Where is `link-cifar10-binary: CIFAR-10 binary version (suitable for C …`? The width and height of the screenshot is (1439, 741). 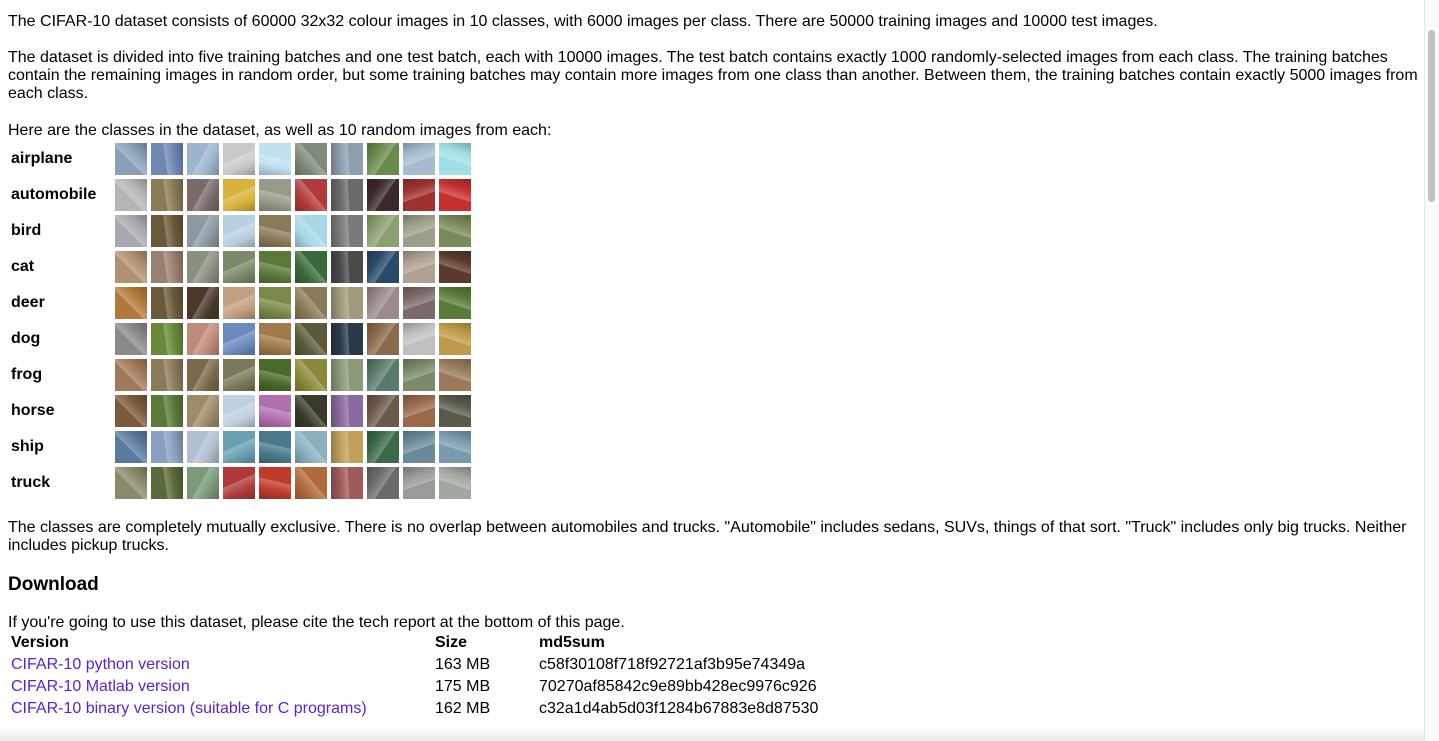 link-cifar10-binary: CIFAR-10 binary version (suitable for C … is located at coordinates (189, 709).